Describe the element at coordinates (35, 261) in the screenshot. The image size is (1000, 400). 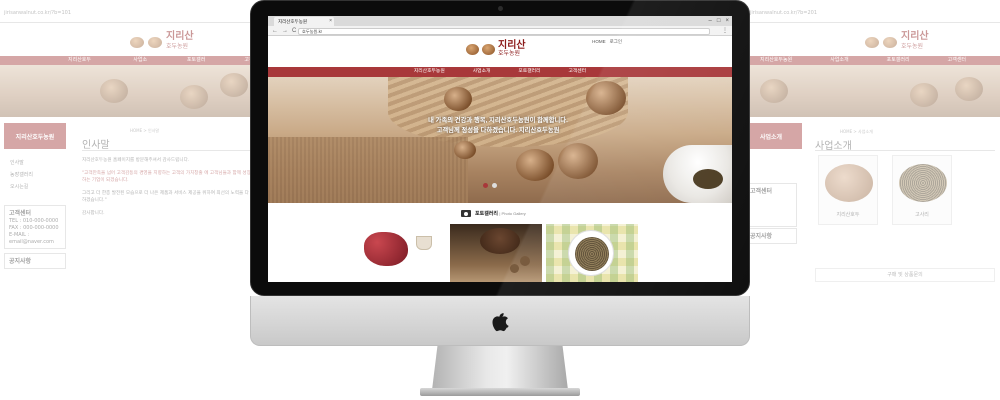
I see `bg-left-notice-box: 공지사항` at that location.